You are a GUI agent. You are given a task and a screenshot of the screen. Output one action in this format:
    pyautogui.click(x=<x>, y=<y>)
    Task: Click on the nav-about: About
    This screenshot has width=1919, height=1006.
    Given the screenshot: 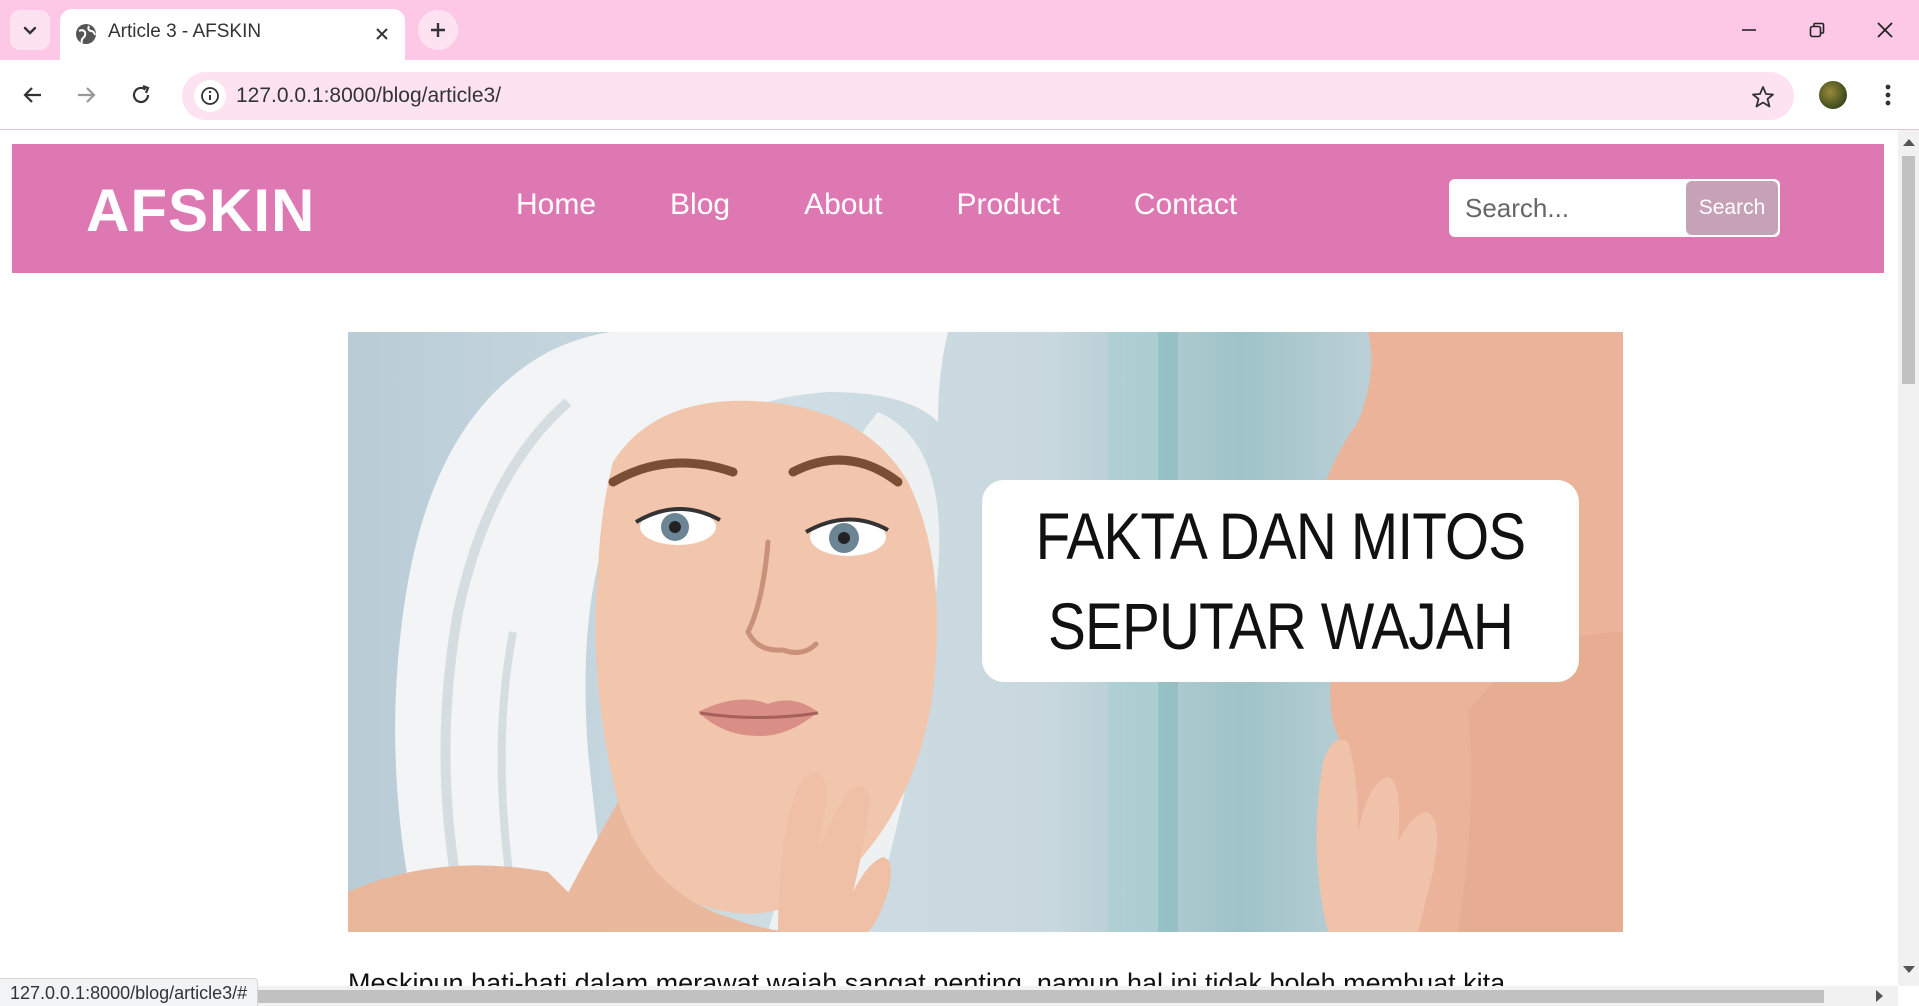 What is the action you would take?
    pyautogui.click(x=843, y=205)
    